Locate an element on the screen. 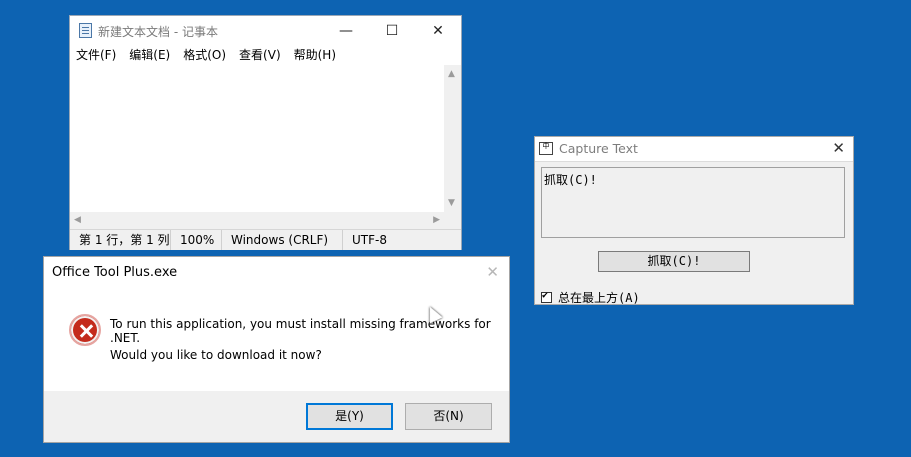  yes-button: 是(Y) is located at coordinates (349, 416).